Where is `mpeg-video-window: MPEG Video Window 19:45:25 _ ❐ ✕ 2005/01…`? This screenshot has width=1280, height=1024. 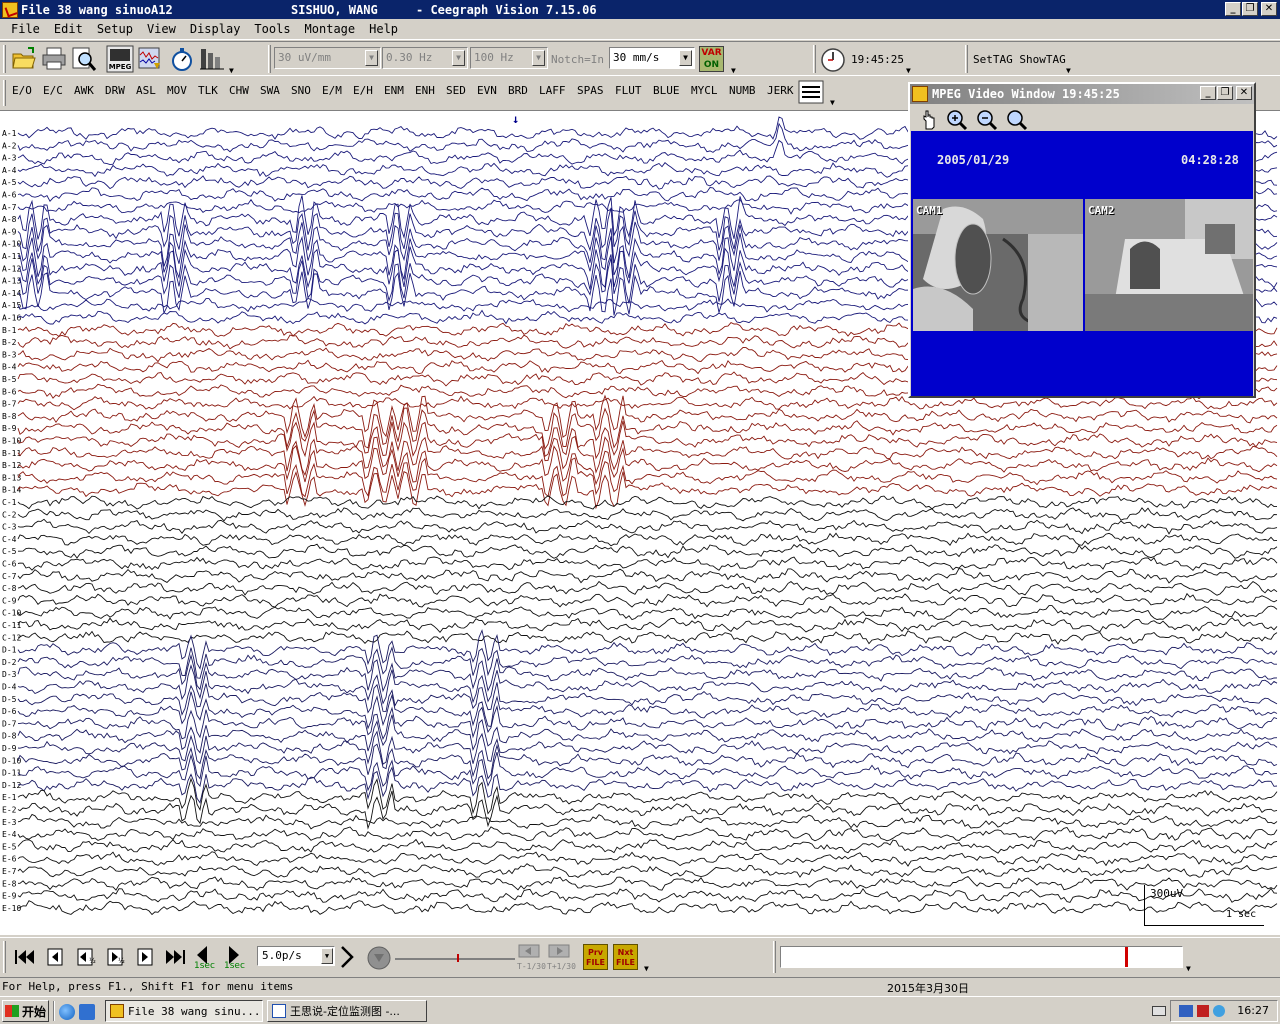 mpeg-video-window: MPEG Video Window 19:45:25 _ ❐ ✕ 2005/01… is located at coordinates (1082, 240).